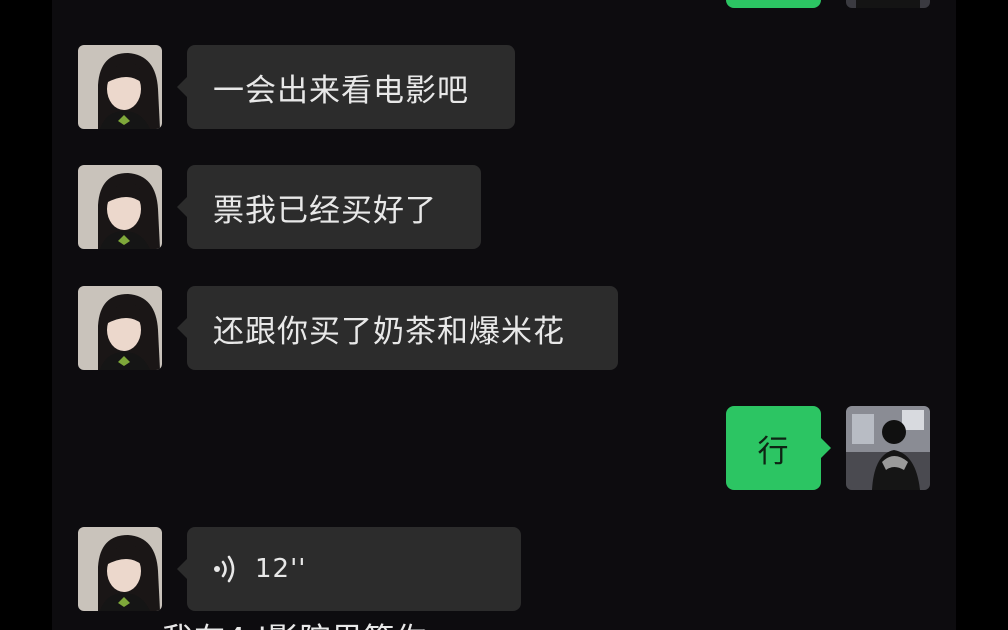 Image resolution: width=1008 pixels, height=630 pixels. I want to click on voice-message-bubble: 12'', so click(349, 569).